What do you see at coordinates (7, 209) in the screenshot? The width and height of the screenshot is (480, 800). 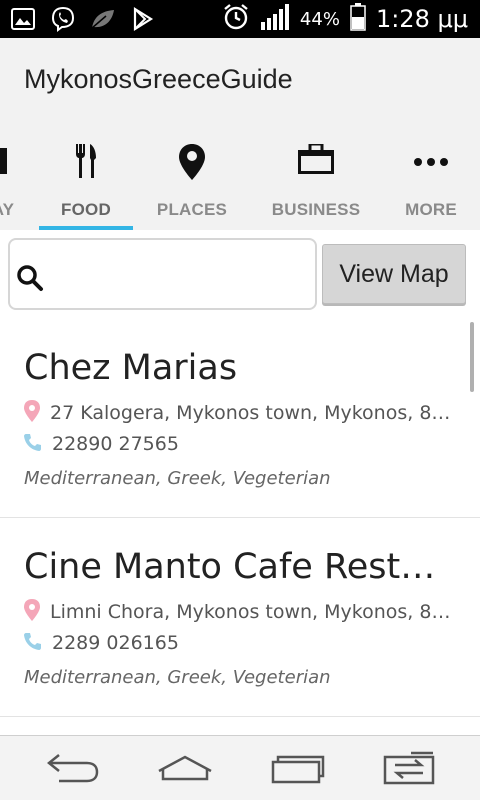 I see `tab-stay-label: AY` at bounding box center [7, 209].